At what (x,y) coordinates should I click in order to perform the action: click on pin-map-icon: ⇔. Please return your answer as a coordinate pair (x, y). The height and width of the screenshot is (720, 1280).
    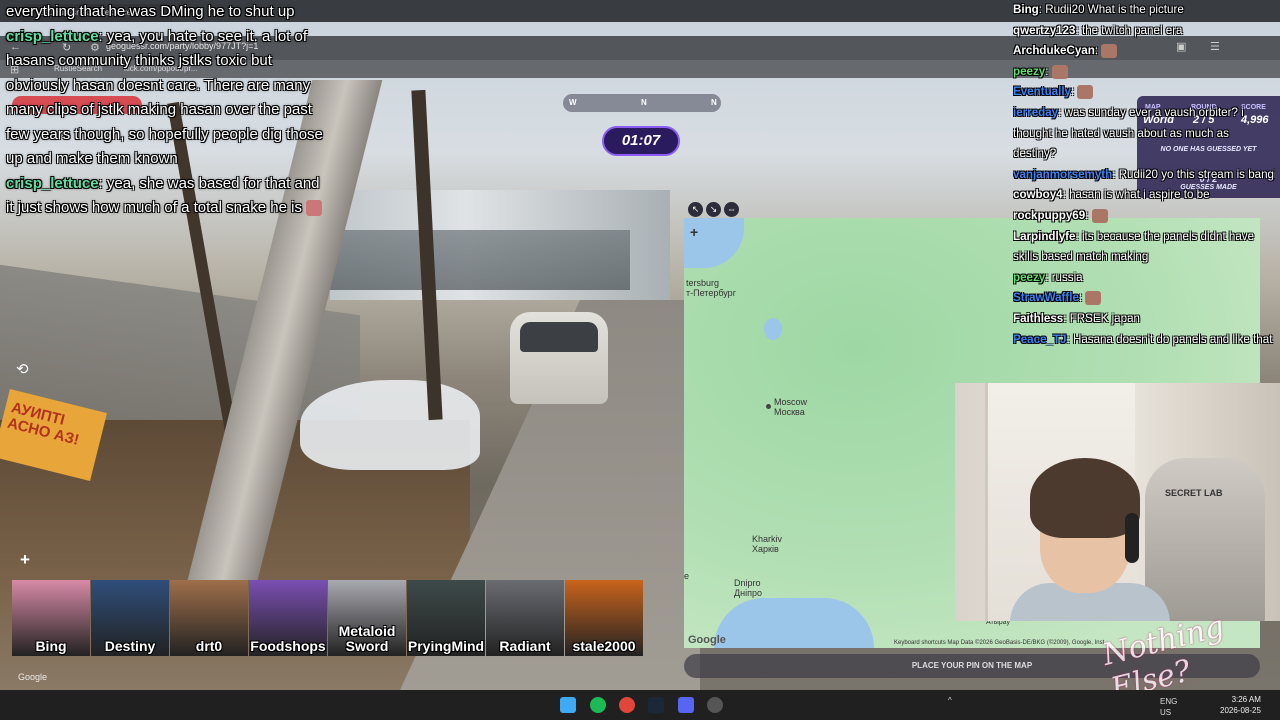
    Looking at the image, I should click on (731, 209).